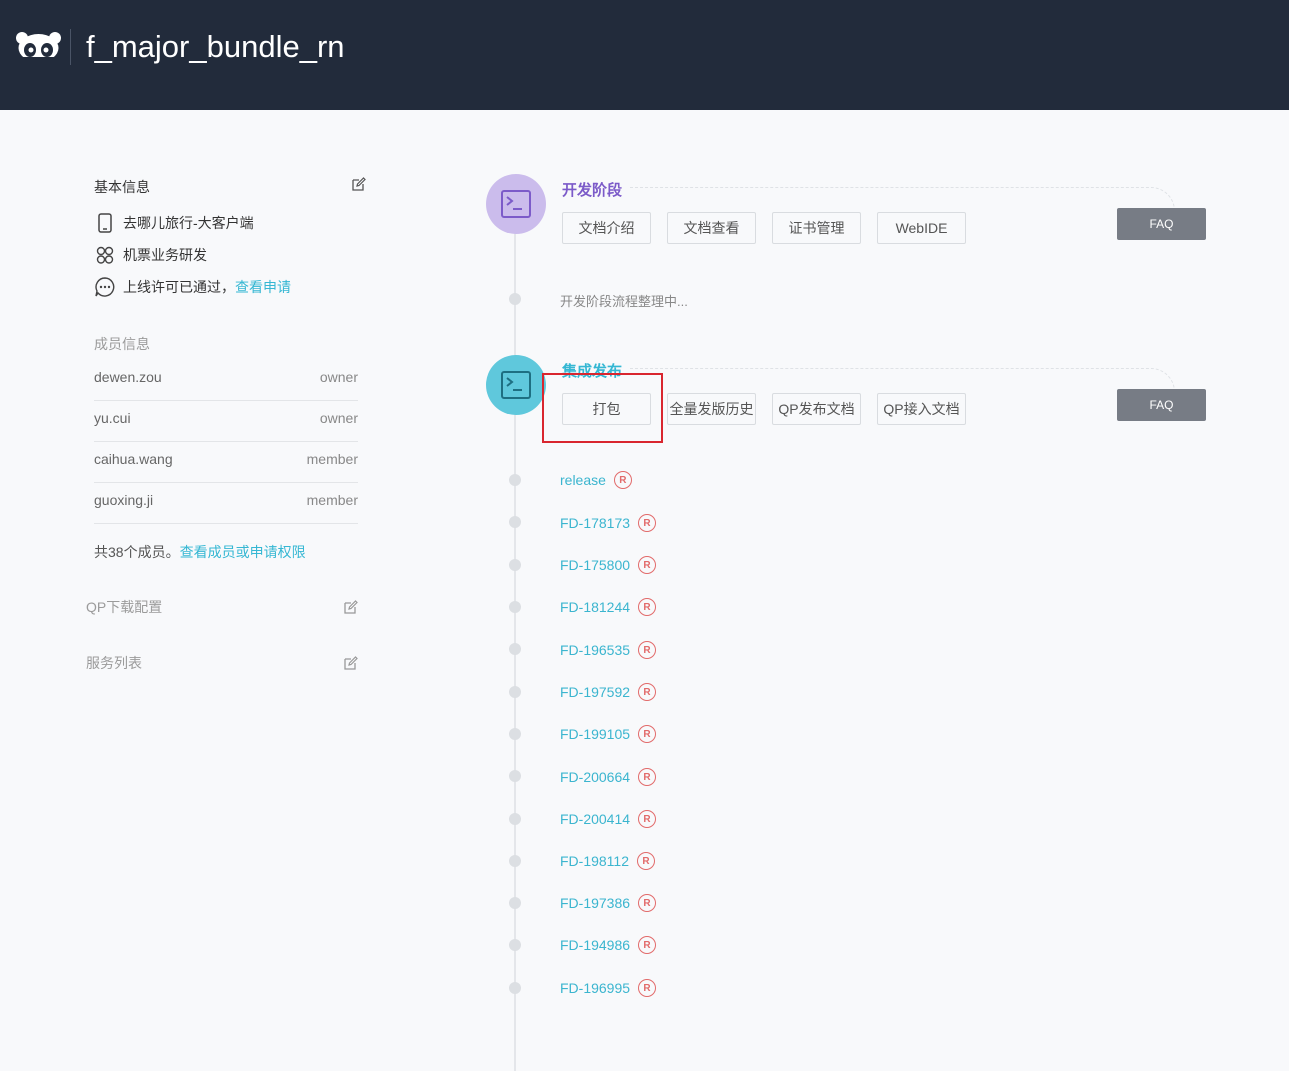  I want to click on branch-name: FD-194986, so click(595, 945).